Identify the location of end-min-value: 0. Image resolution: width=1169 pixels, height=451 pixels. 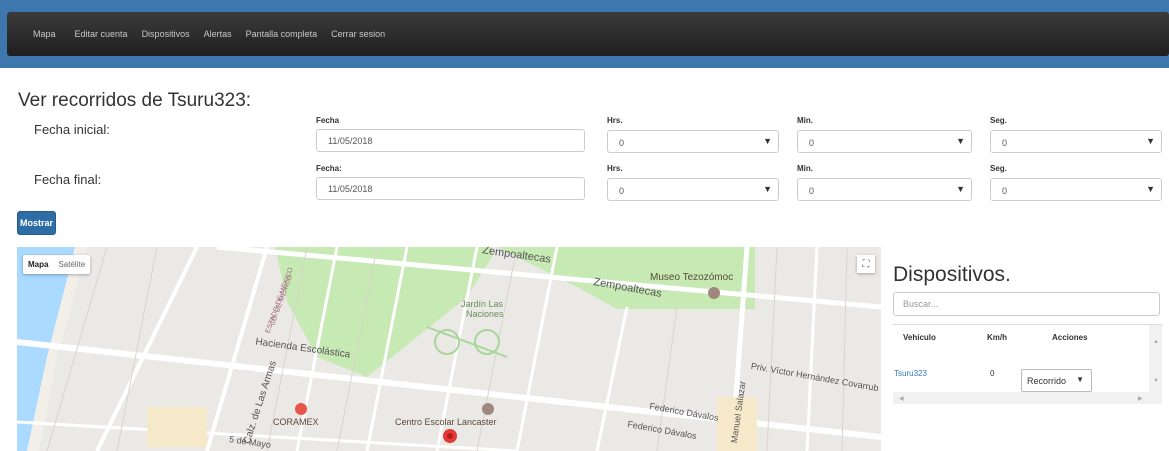
(812, 191).